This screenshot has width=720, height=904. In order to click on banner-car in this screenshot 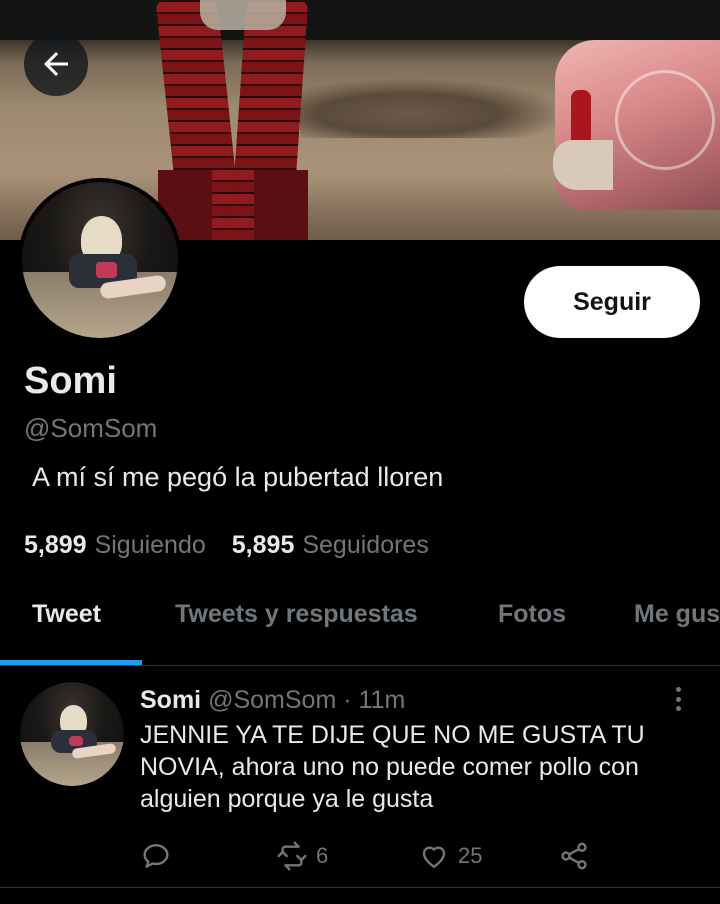, I will do `click(636, 125)`.